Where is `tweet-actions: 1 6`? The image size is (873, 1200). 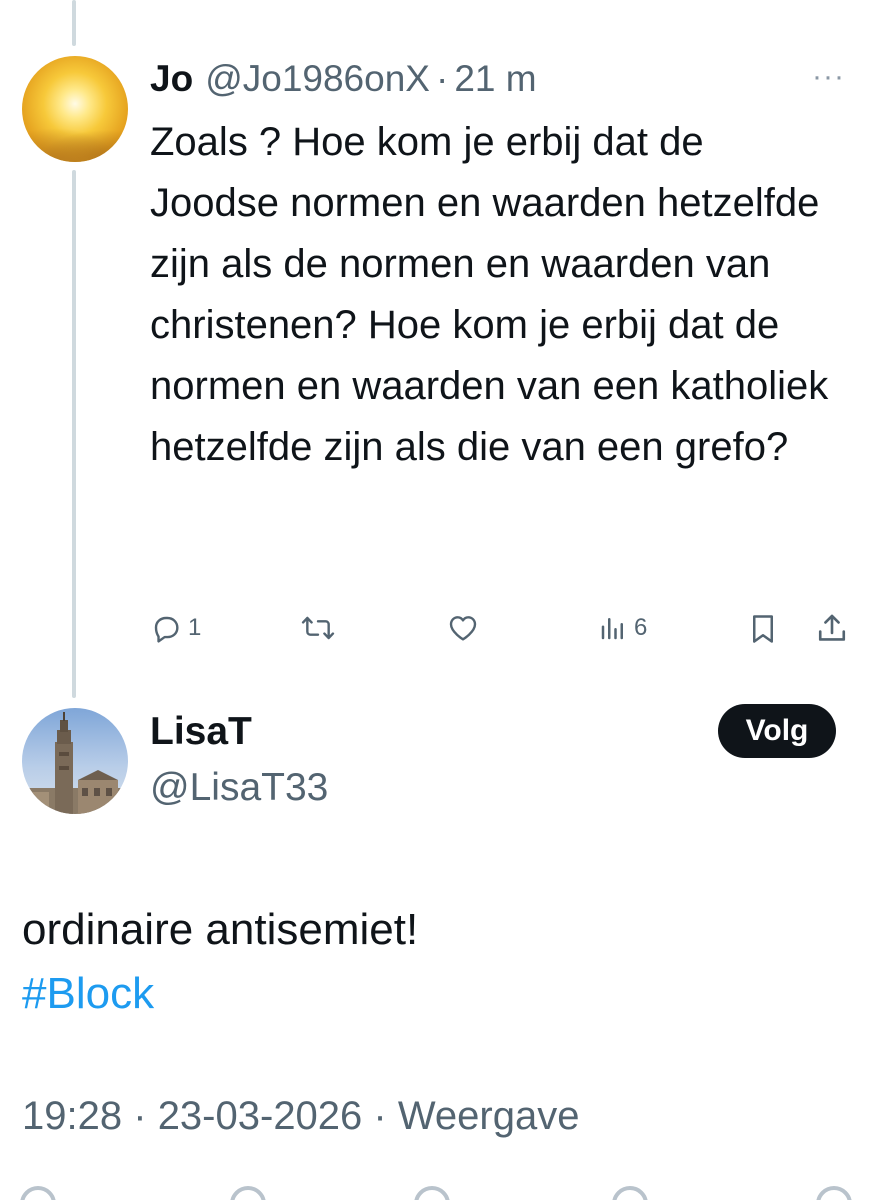
tweet-actions: 1 6 is located at coordinates (436, 634).